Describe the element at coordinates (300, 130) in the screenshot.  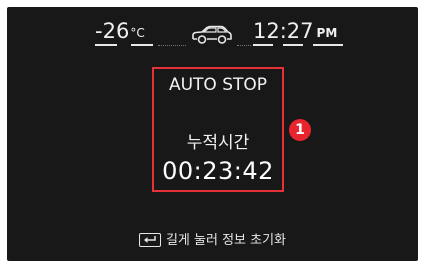
I see `callout-marker: 1` at that location.